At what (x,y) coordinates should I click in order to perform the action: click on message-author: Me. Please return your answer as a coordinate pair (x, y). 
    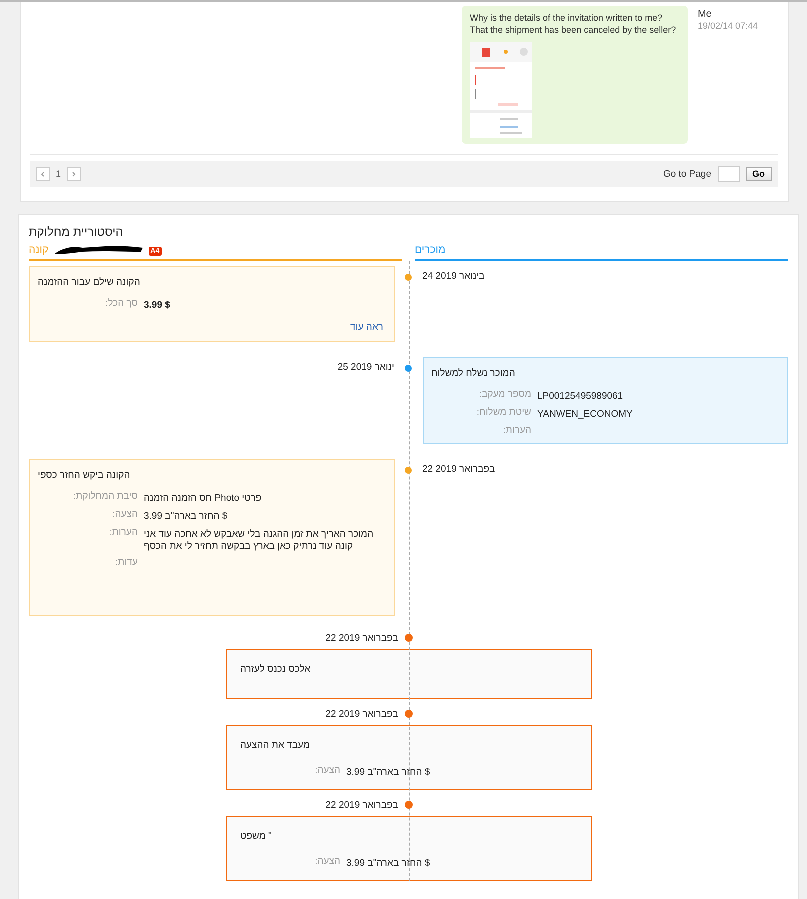
    Looking at the image, I should click on (705, 14).